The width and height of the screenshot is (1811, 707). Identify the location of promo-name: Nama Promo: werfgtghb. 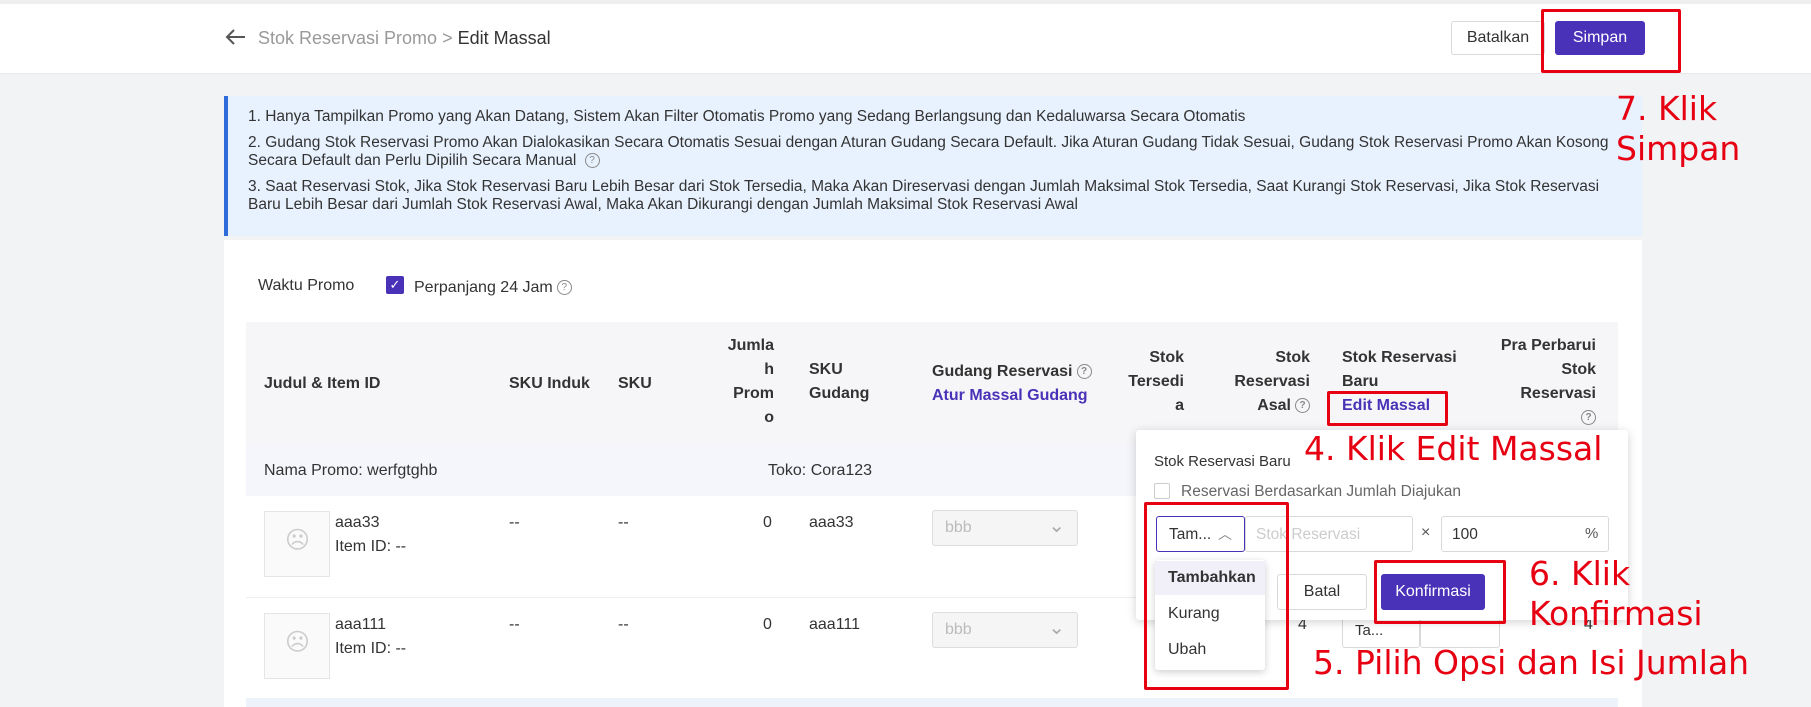
(351, 470).